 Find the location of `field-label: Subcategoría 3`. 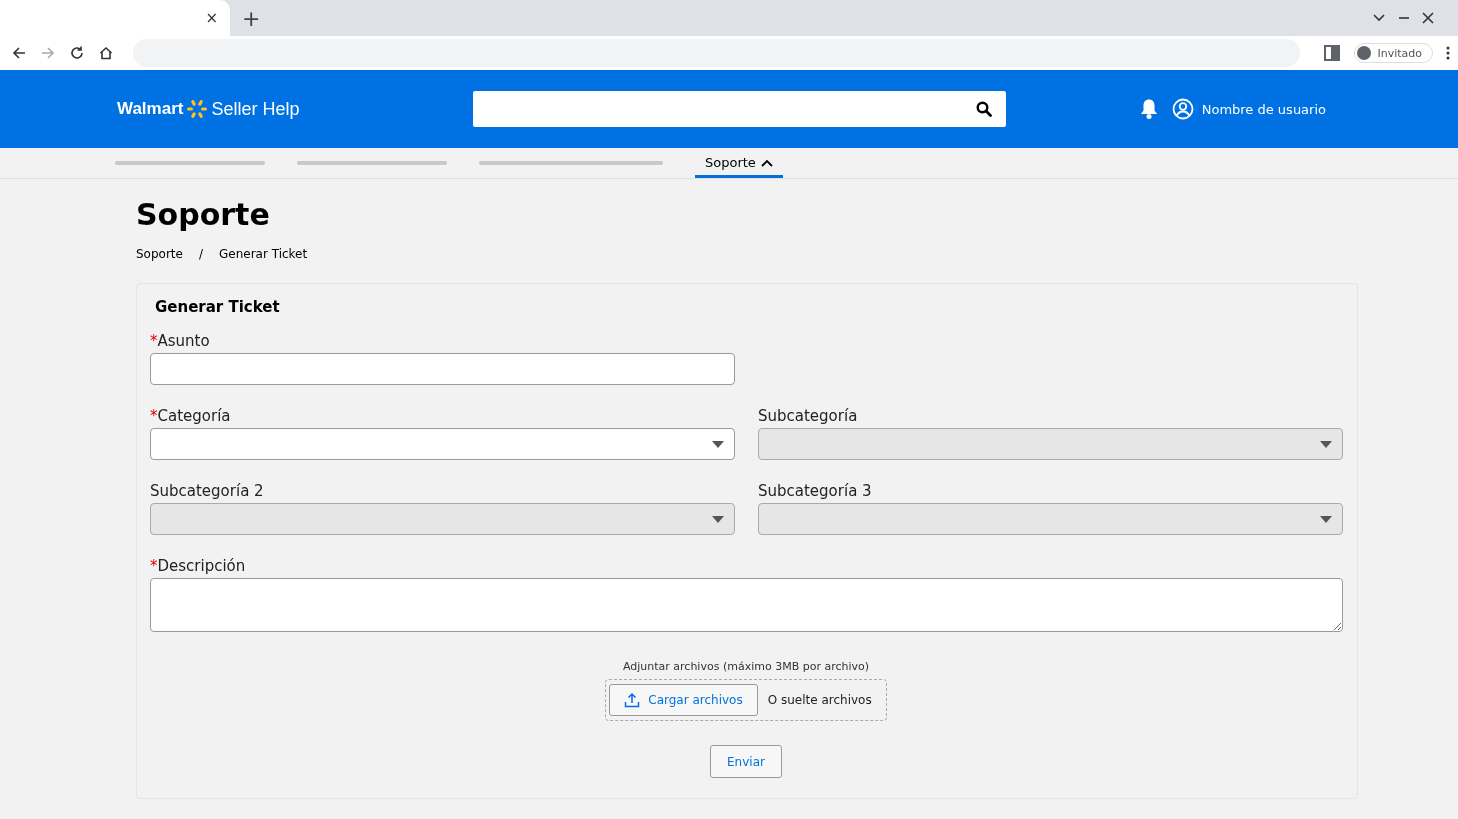

field-label: Subcategoría 3 is located at coordinates (815, 491).